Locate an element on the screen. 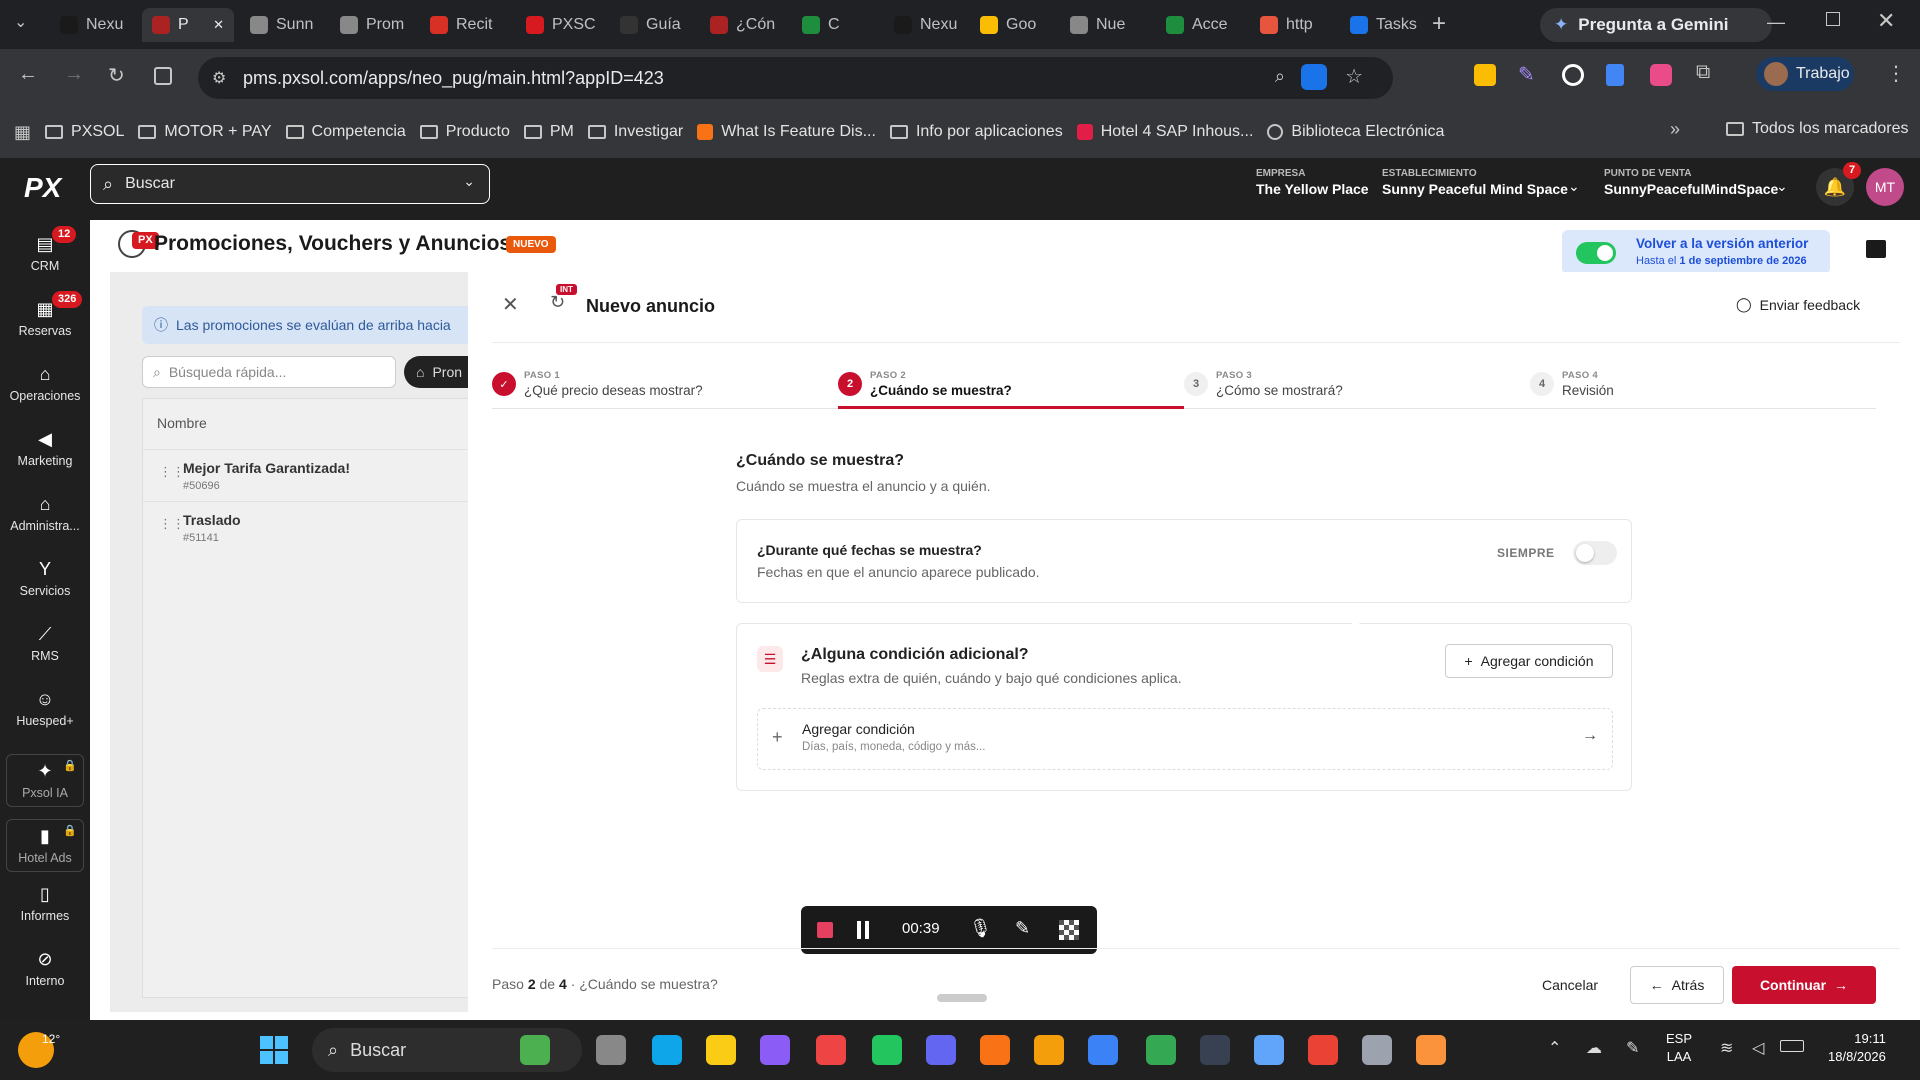 The image size is (1920, 1080). browser-tab: Tasks is located at coordinates (1383, 25).